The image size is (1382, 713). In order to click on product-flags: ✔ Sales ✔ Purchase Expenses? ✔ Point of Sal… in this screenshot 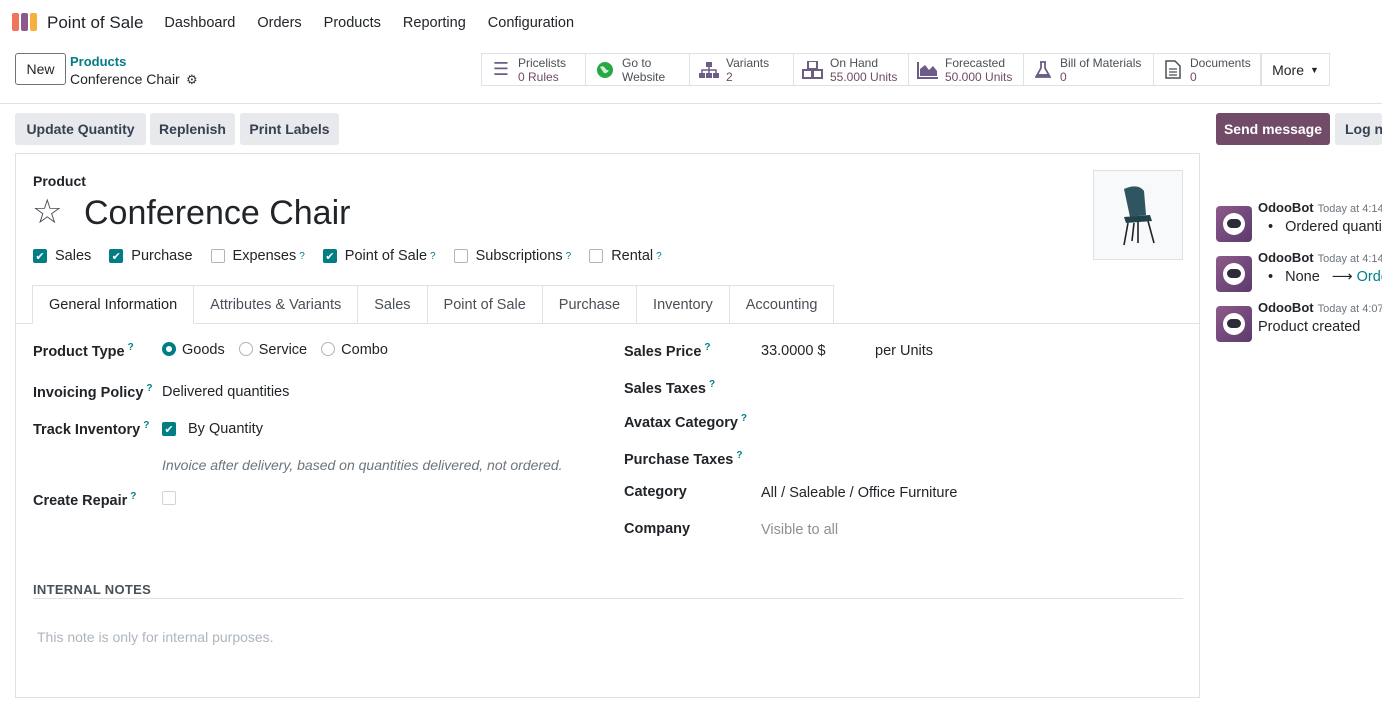, I will do `click(356, 256)`.